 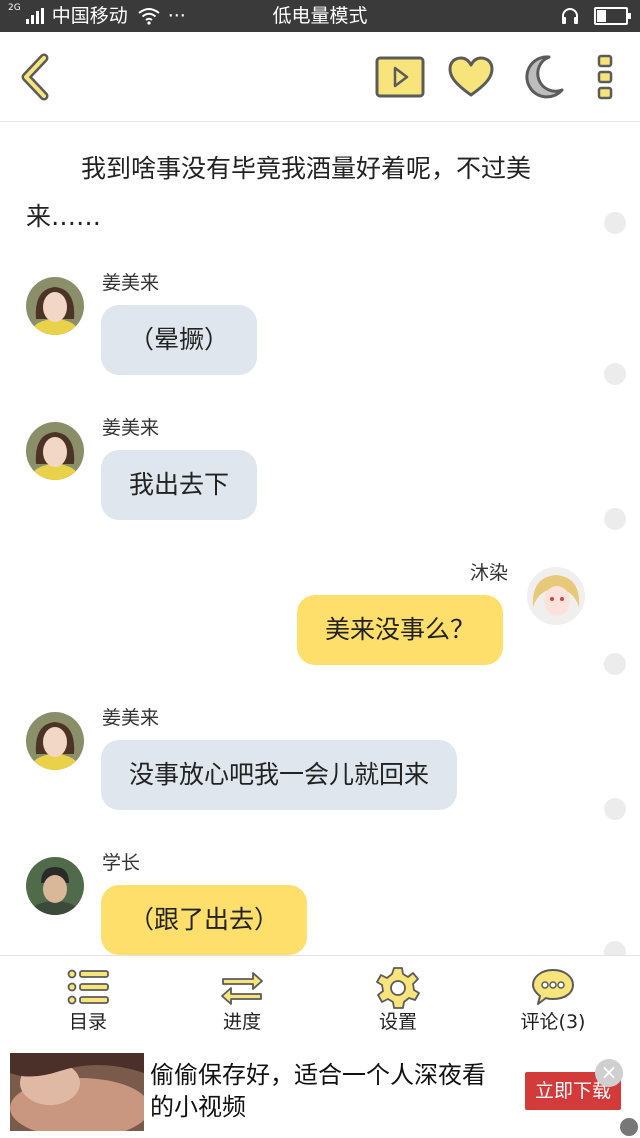 I want to click on ad-text: 偷偷保存好，适合一个人深夜看的小视频, so click(x=325, y=1091).